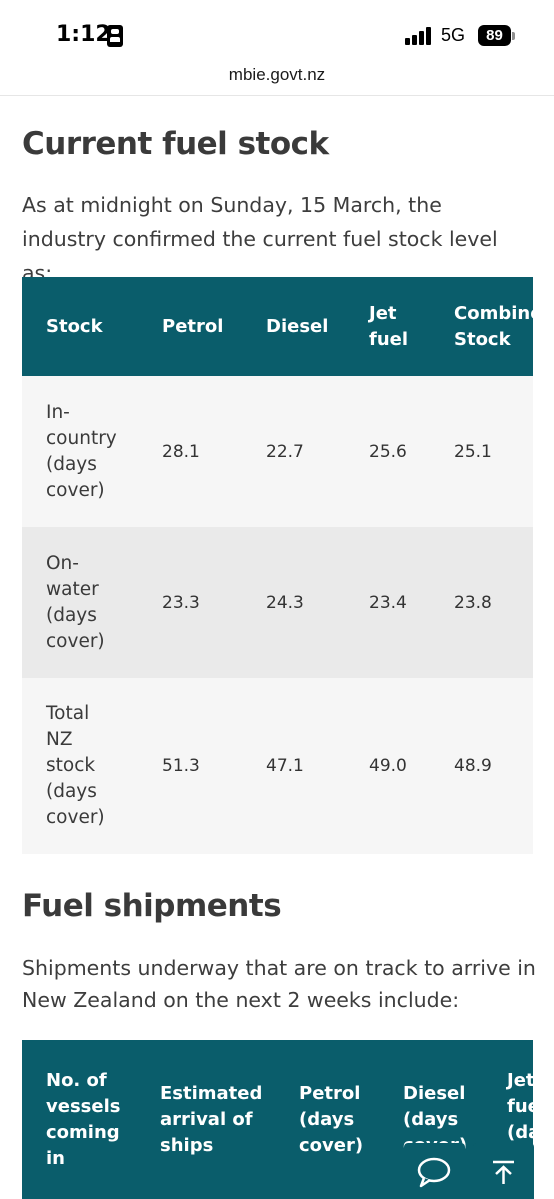  Describe the element at coordinates (513, 36) in the screenshot. I see `battery-nub` at that location.